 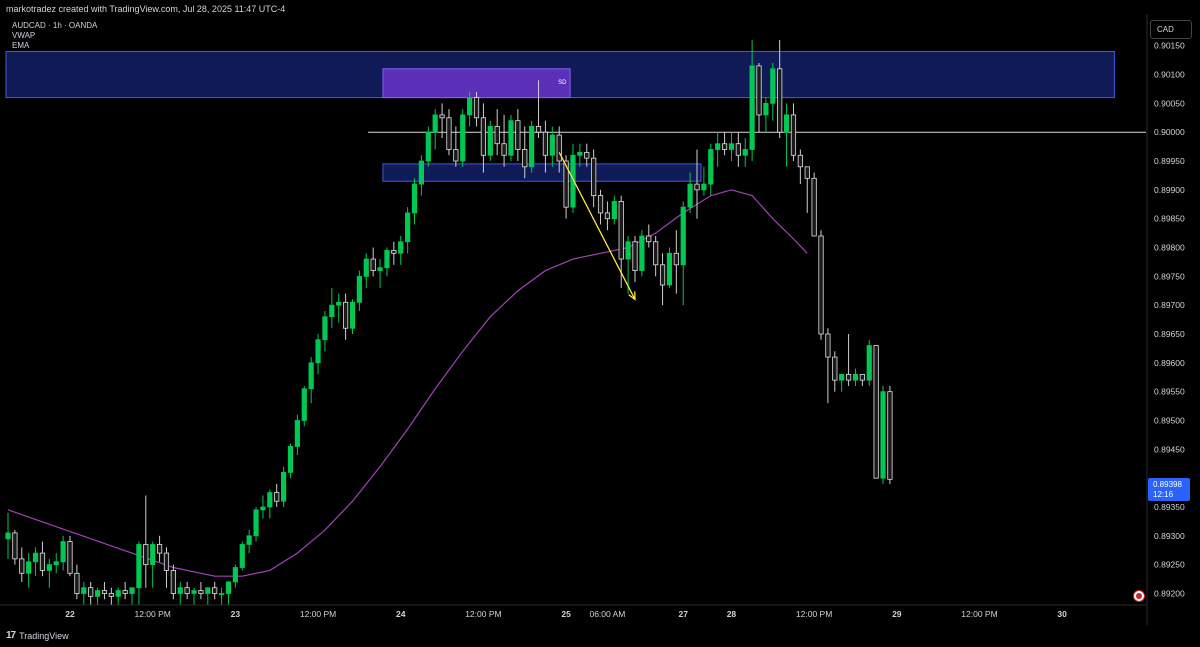 What do you see at coordinates (1169, 593) in the screenshot?
I see `price-tick: 0.89200` at bounding box center [1169, 593].